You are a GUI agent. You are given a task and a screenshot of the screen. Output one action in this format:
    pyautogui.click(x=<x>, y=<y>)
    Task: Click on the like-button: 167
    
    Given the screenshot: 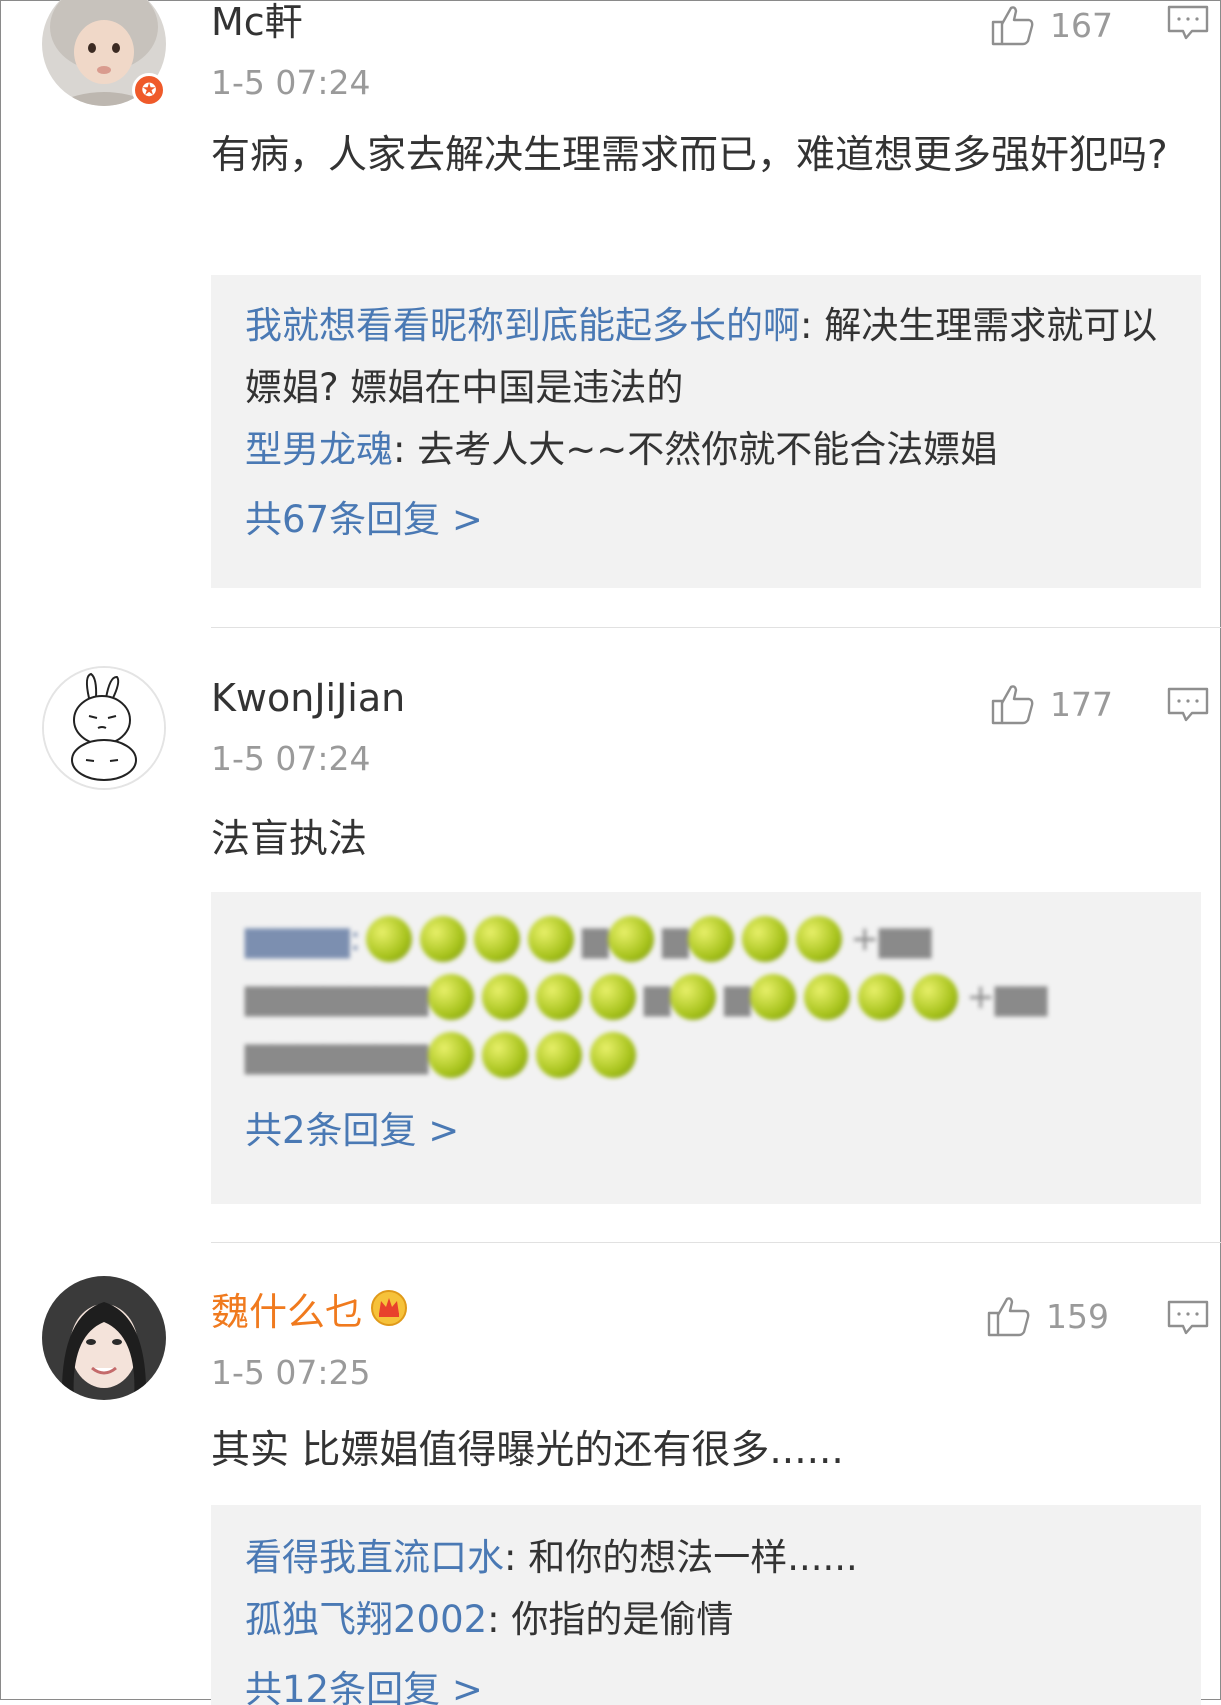 What is the action you would take?
    pyautogui.click(x=1051, y=25)
    